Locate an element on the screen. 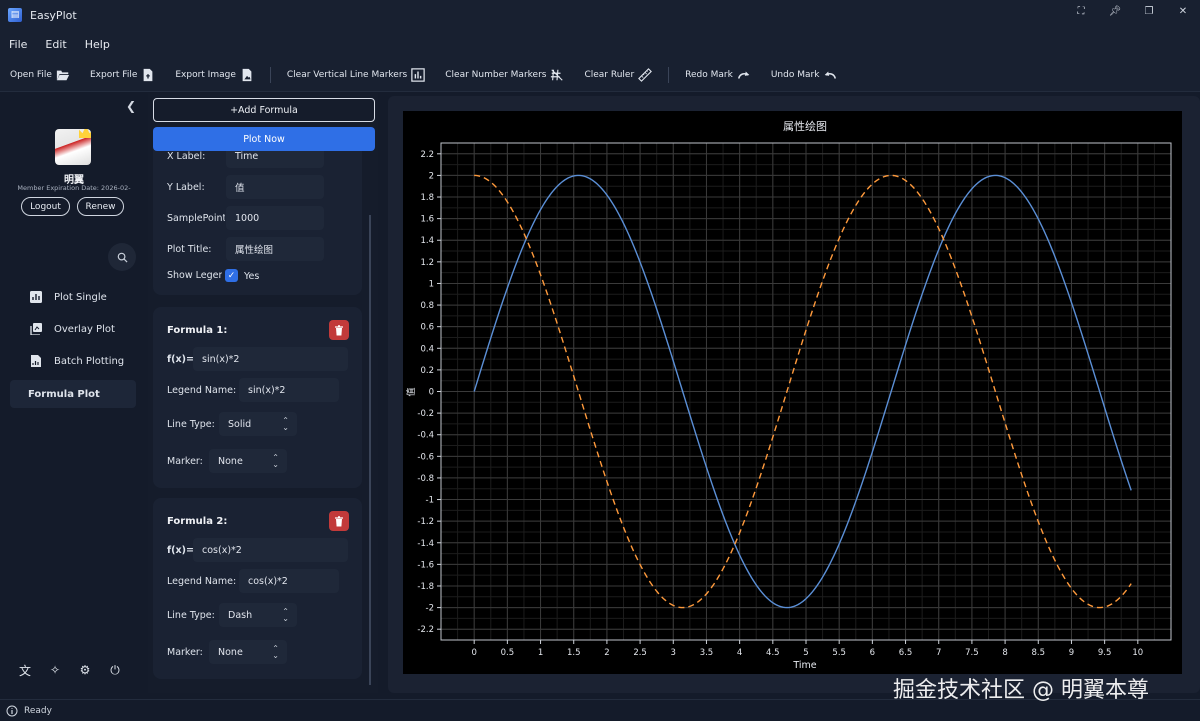 This screenshot has height=721, width=1200. sidebar-item-plot-single: Plot Single is located at coordinates (73, 297).